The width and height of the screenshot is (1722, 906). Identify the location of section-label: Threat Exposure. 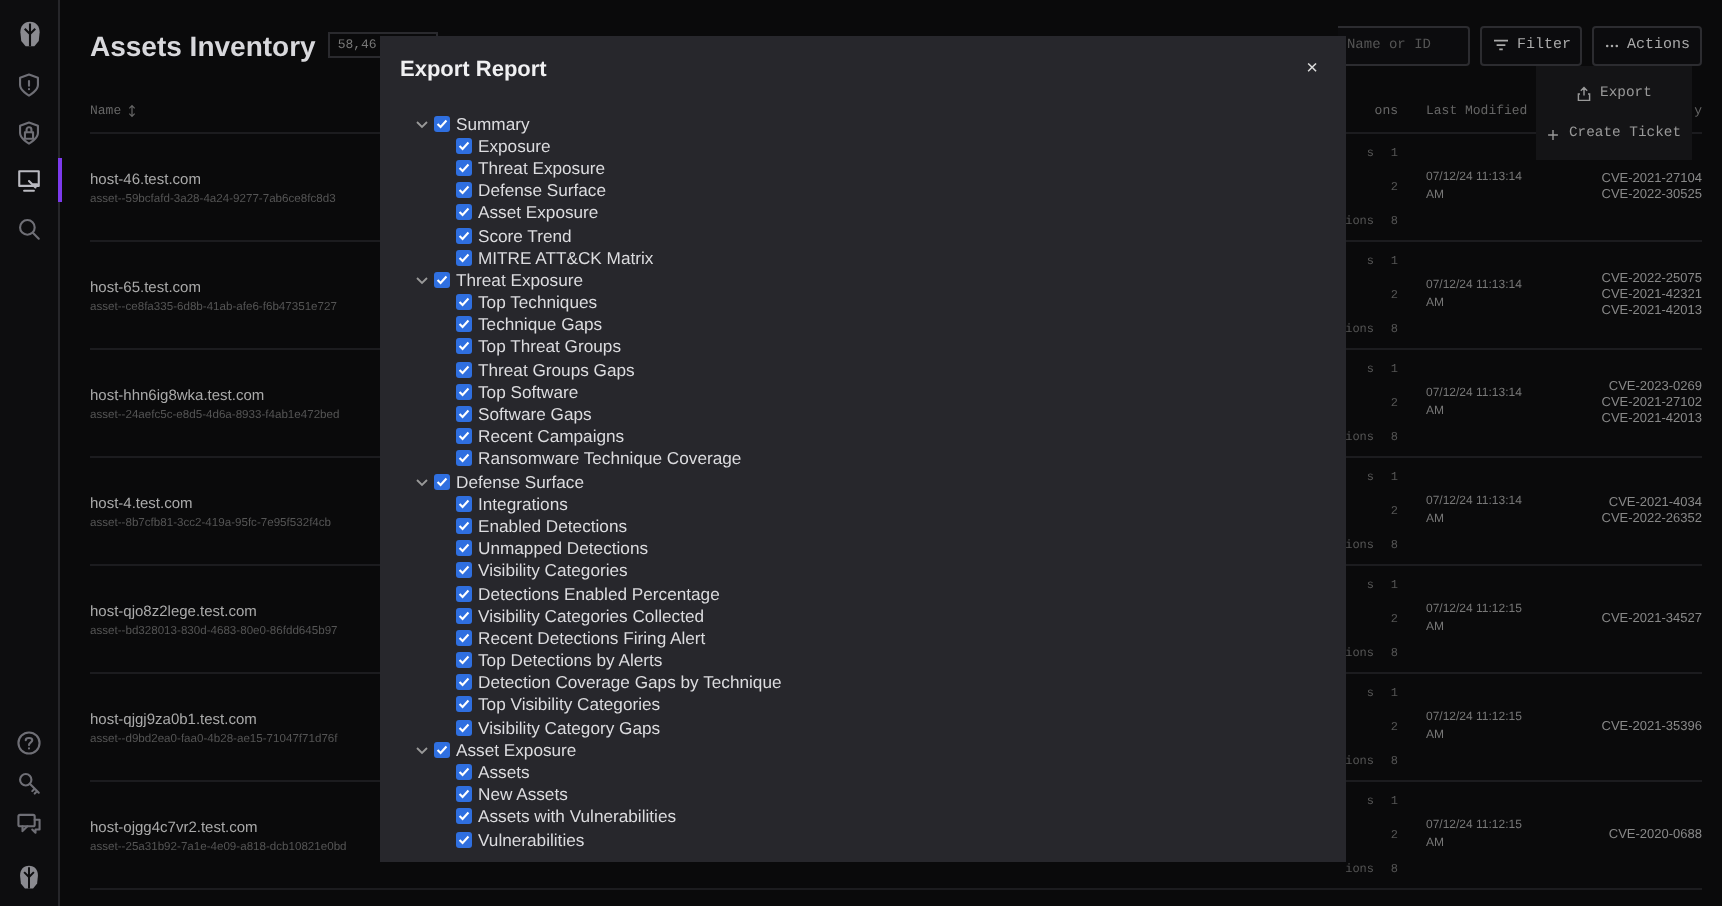
(520, 279).